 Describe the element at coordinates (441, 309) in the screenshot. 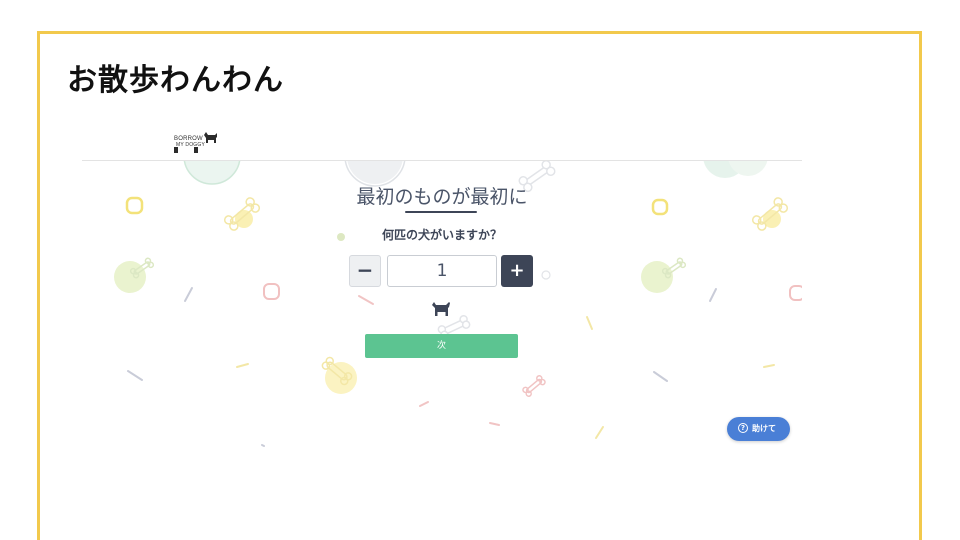

I see `dog-icon` at that location.